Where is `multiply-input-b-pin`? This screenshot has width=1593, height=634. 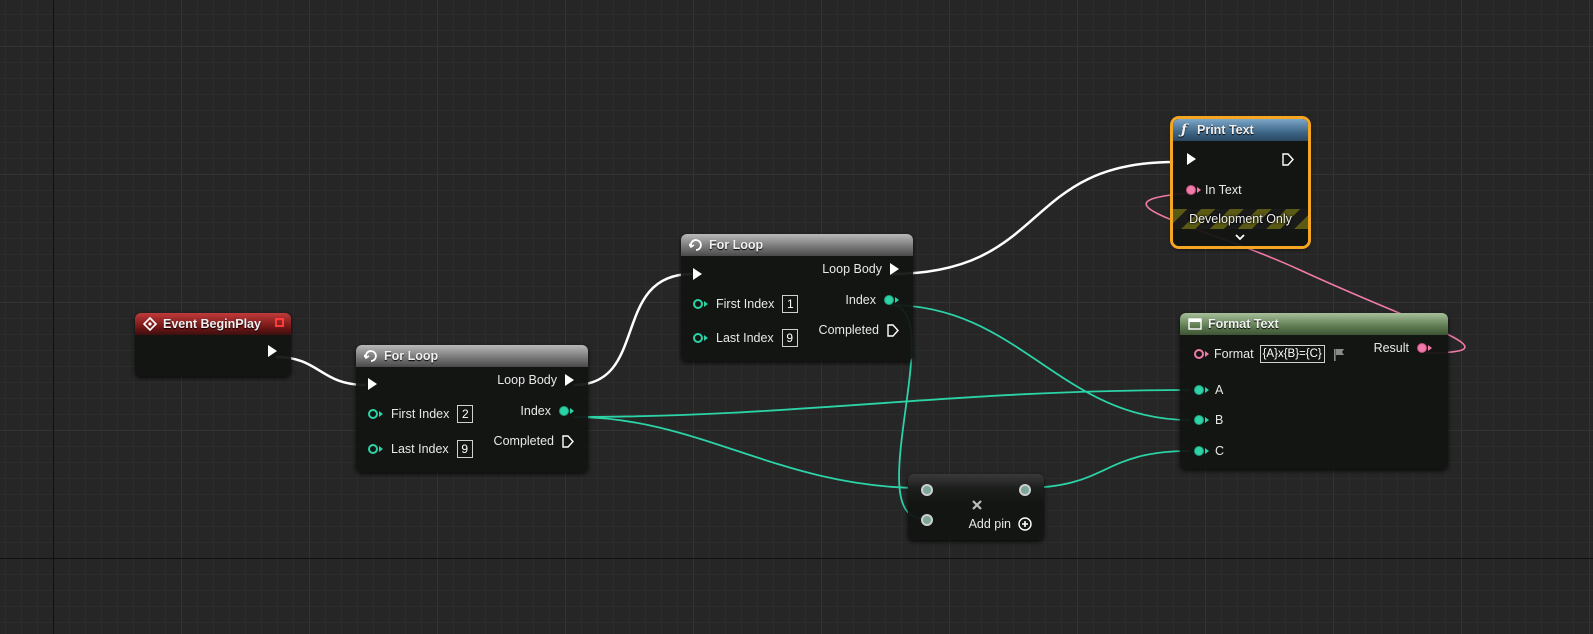
multiply-input-b-pin is located at coordinates (927, 520).